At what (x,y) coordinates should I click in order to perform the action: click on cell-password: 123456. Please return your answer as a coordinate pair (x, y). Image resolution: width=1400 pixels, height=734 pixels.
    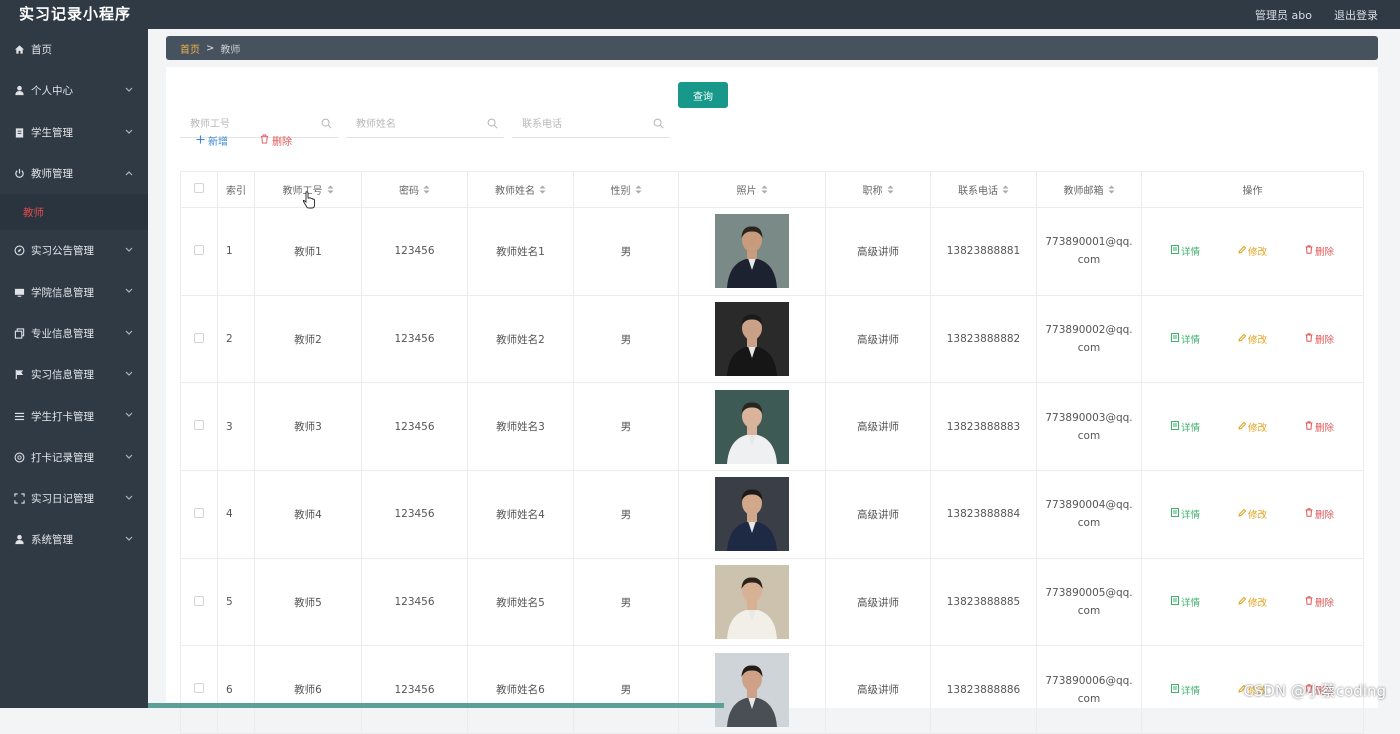
    Looking at the image, I should click on (414, 602).